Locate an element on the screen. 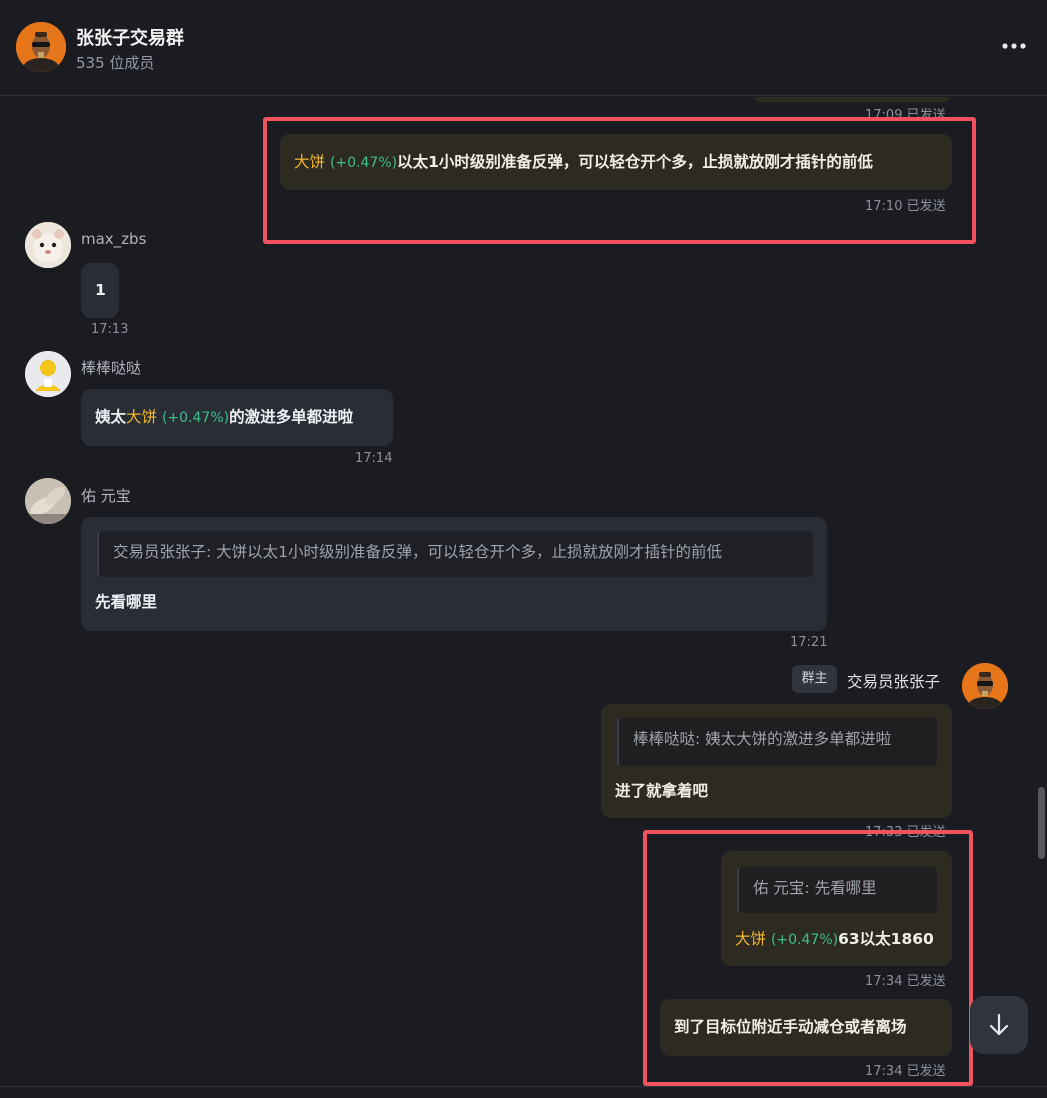 This screenshot has width=1047, height=1098. sender-name: 棒棒哒哒 is located at coordinates (111, 367).